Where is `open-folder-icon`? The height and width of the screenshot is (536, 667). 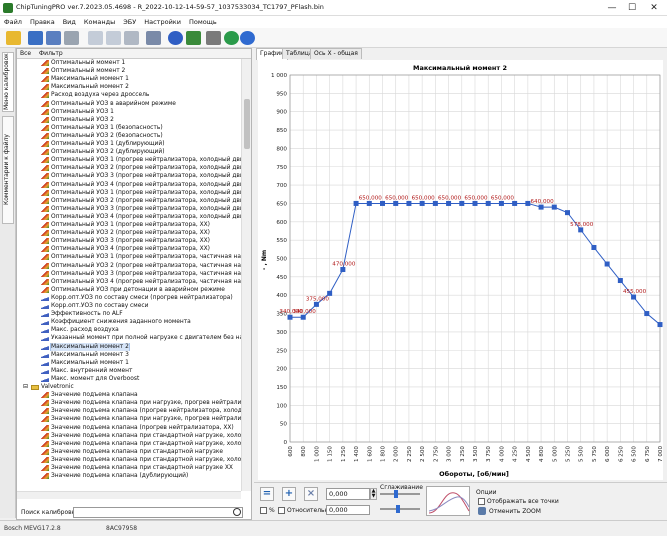
open-folder-icon is located at coordinates (13, 38).